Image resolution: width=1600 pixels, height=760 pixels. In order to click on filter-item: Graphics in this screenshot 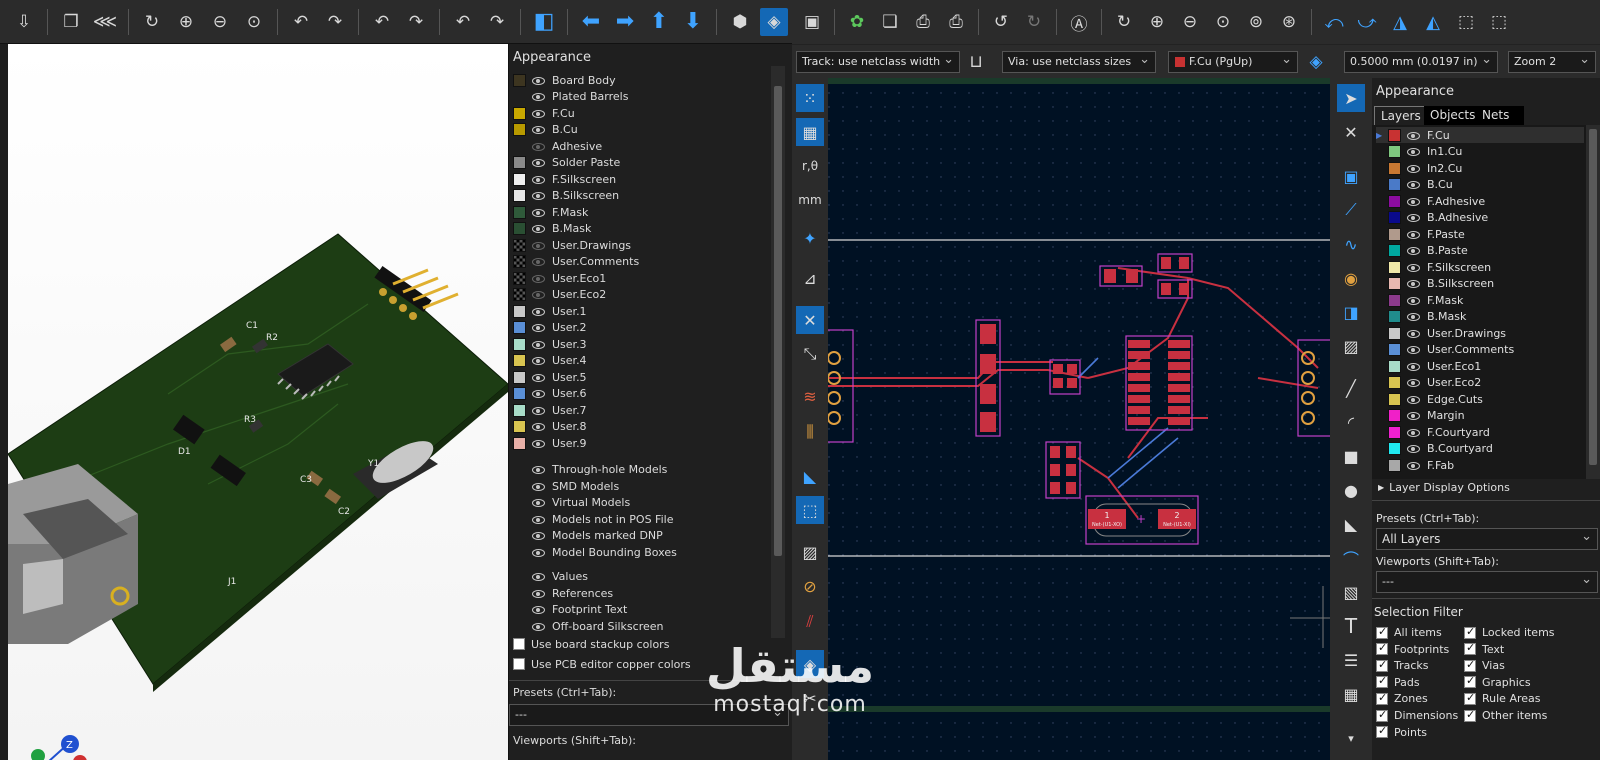, I will do `click(1497, 681)`.